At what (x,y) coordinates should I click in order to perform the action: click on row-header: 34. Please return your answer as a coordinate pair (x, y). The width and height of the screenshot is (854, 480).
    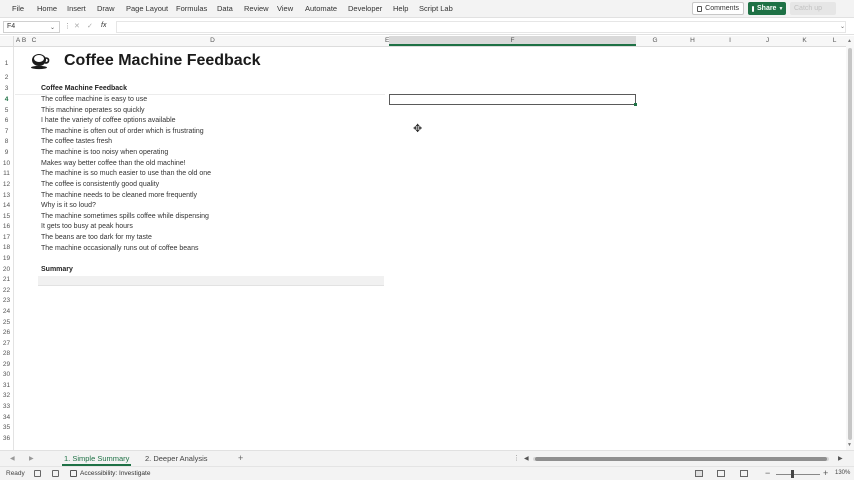
    Looking at the image, I should click on (6, 417).